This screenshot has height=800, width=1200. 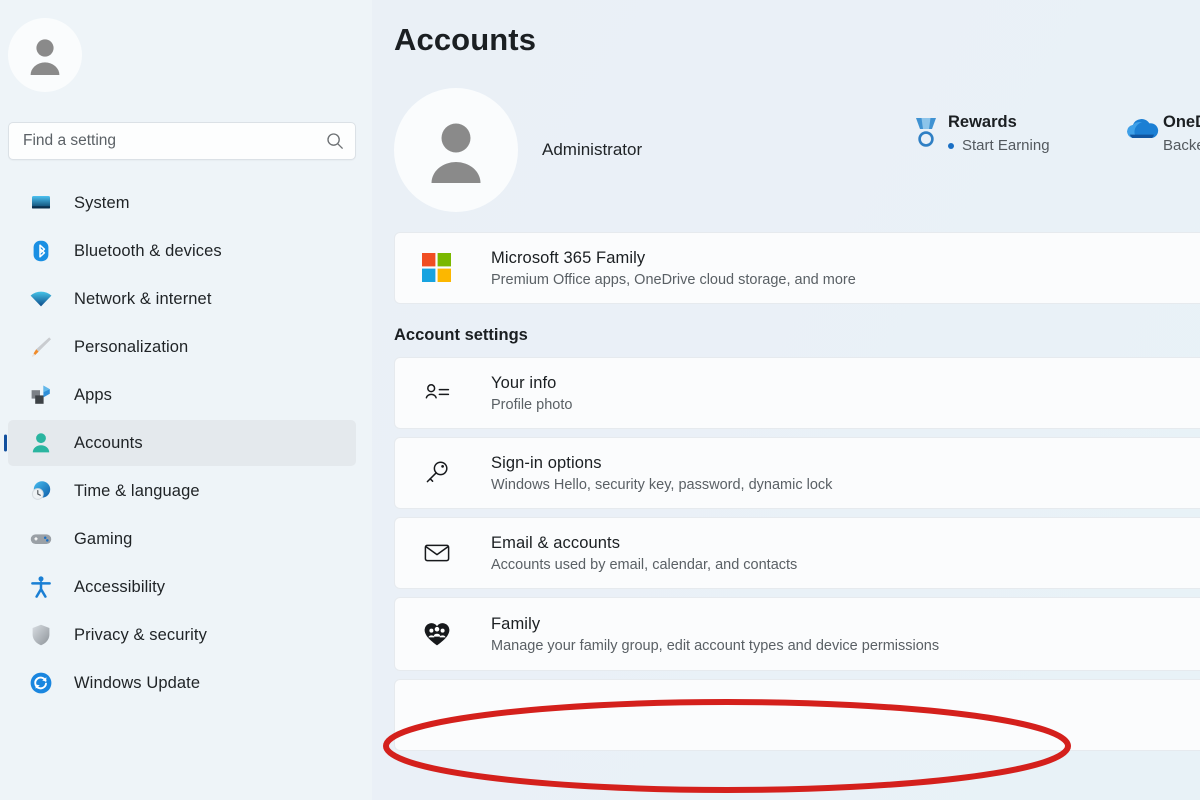 I want to click on onedrive-title: OneDrive, so click(x=1181, y=122).